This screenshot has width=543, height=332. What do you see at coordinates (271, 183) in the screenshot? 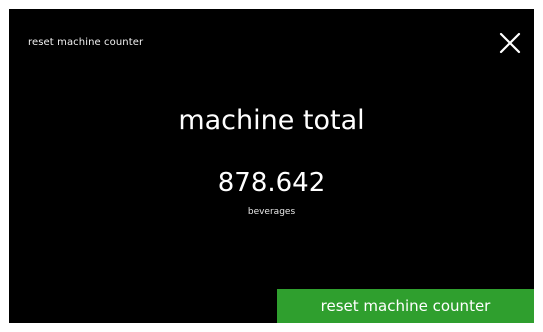
I see `machine-total-count: 878.642` at bounding box center [271, 183].